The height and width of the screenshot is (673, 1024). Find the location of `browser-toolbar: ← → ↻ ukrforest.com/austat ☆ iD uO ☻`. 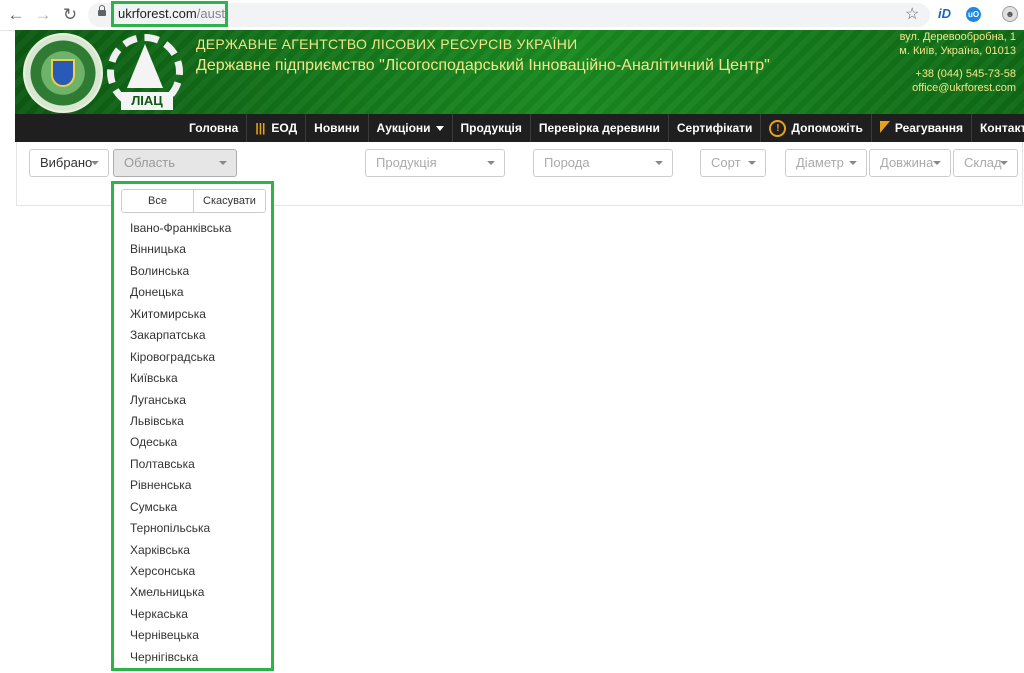

browser-toolbar: ← → ↻ ukrforest.com/austat ☆ iD uO ☻ is located at coordinates (512, 15).